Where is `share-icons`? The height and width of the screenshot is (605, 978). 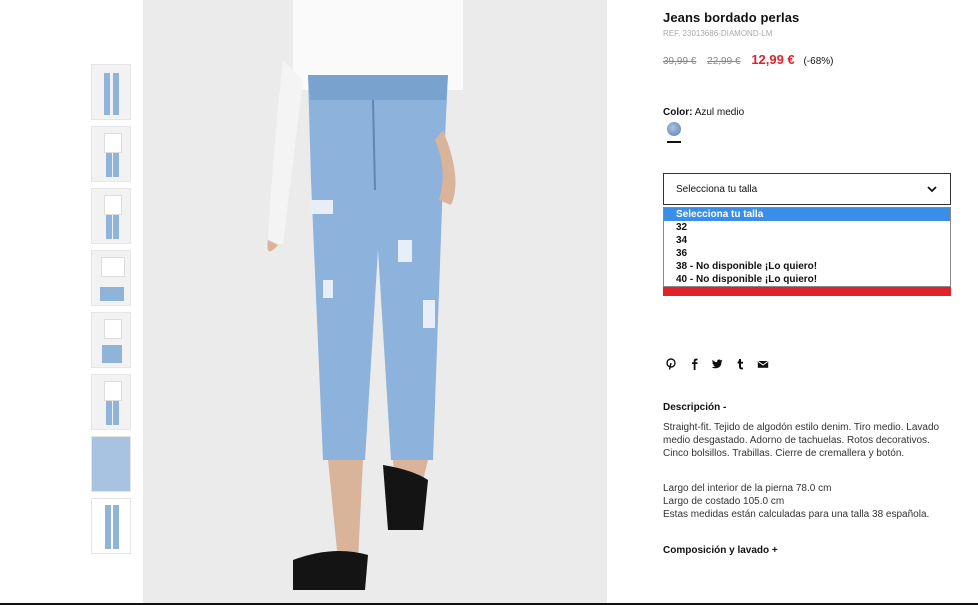
share-icons is located at coordinates (717, 364).